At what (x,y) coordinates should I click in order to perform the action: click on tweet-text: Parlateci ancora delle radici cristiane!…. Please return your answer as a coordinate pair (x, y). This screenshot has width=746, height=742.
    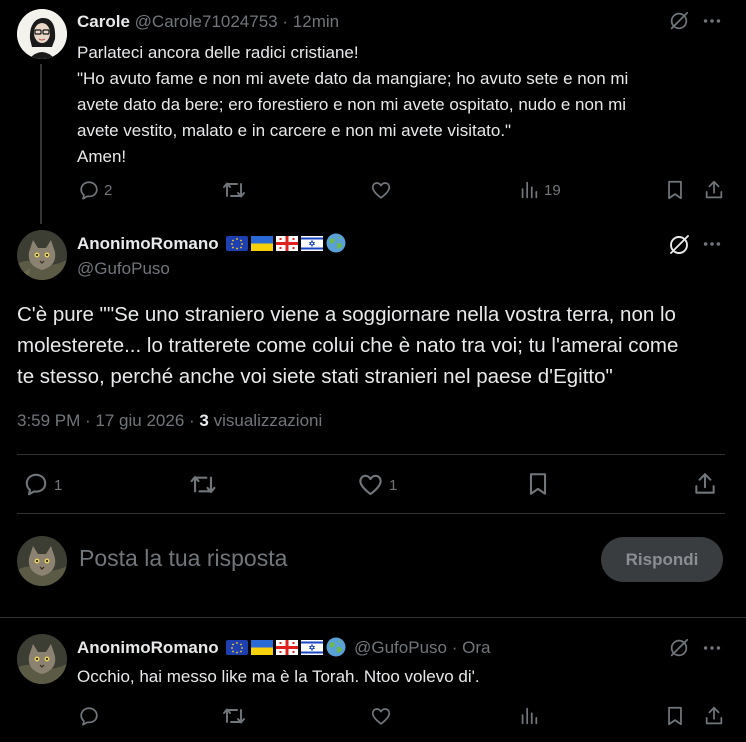
    Looking at the image, I should click on (352, 105).